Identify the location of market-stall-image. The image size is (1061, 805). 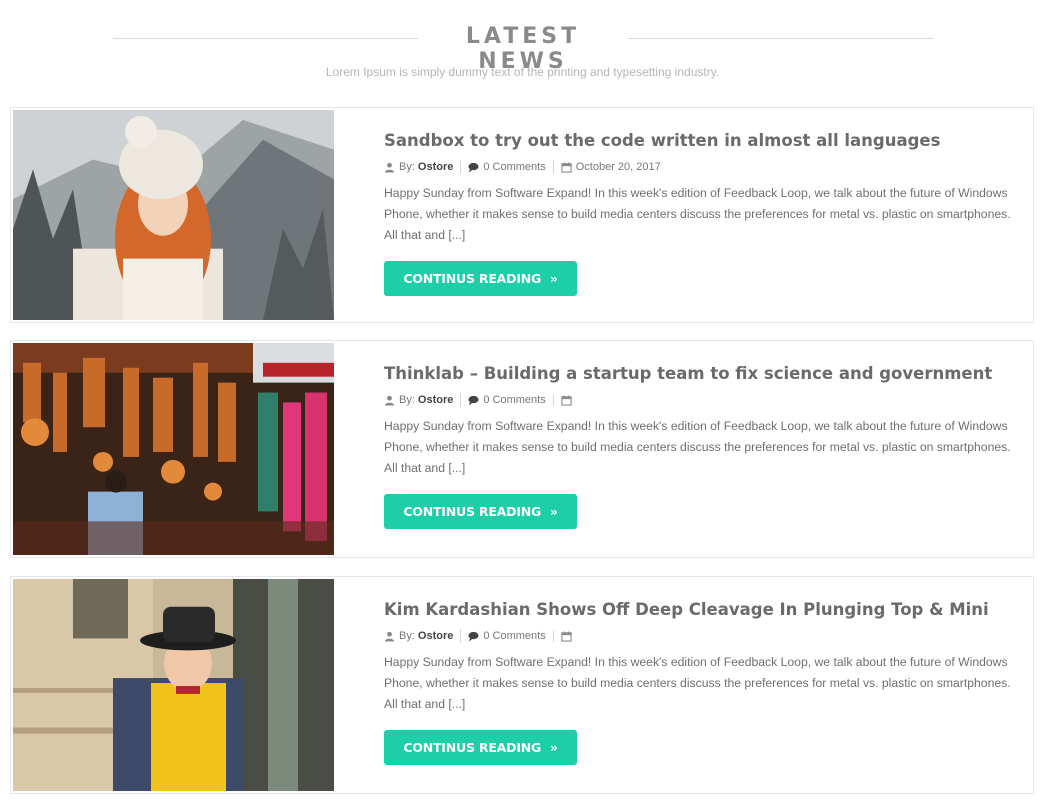
(173, 449).